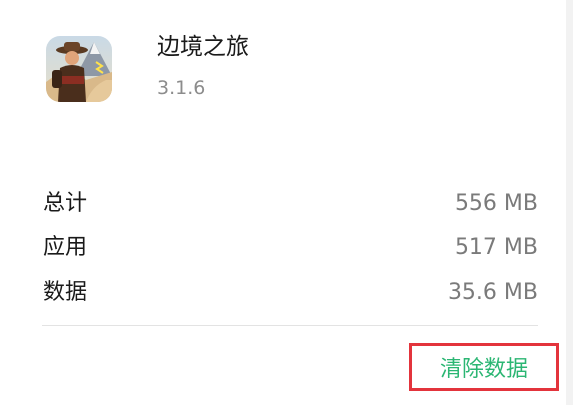 Image resolution: width=573 pixels, height=405 pixels. I want to click on app-version: 3.1.6, so click(181, 88).